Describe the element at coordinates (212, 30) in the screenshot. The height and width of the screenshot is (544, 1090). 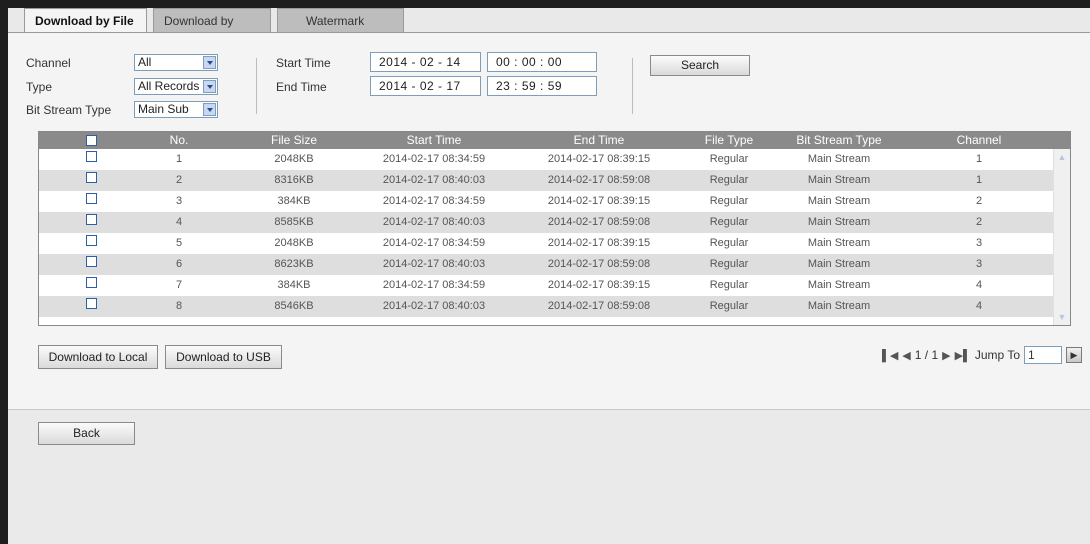
I see `tab-download-by-time: Download by Time` at that location.